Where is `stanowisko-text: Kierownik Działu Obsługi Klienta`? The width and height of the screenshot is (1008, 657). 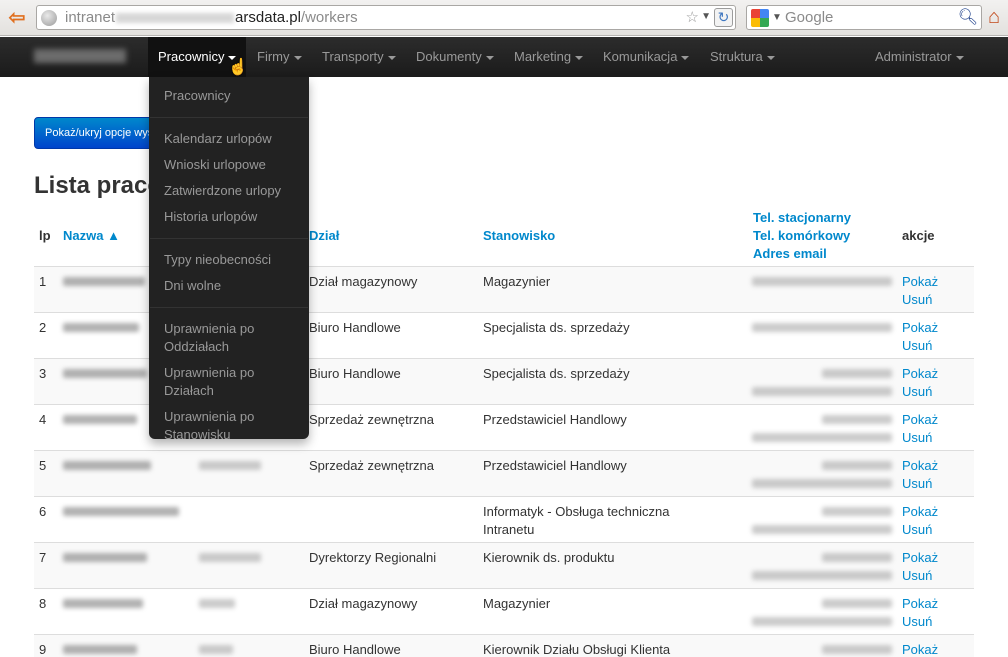
stanowisko-text: Kierownik Działu Obsługi Klienta is located at coordinates (577, 649).